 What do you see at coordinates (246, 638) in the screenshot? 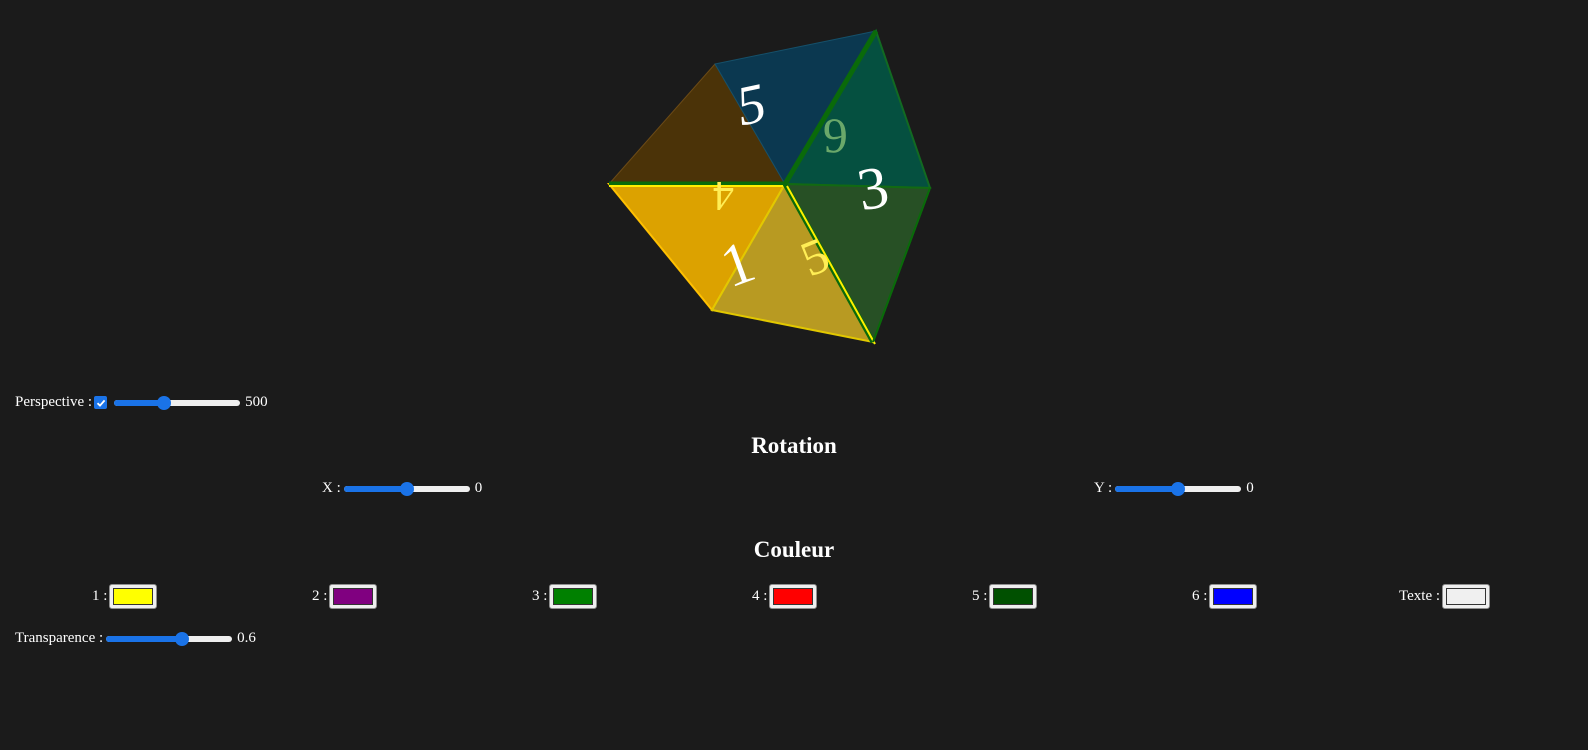
I see `transparence-value: 0.6` at bounding box center [246, 638].